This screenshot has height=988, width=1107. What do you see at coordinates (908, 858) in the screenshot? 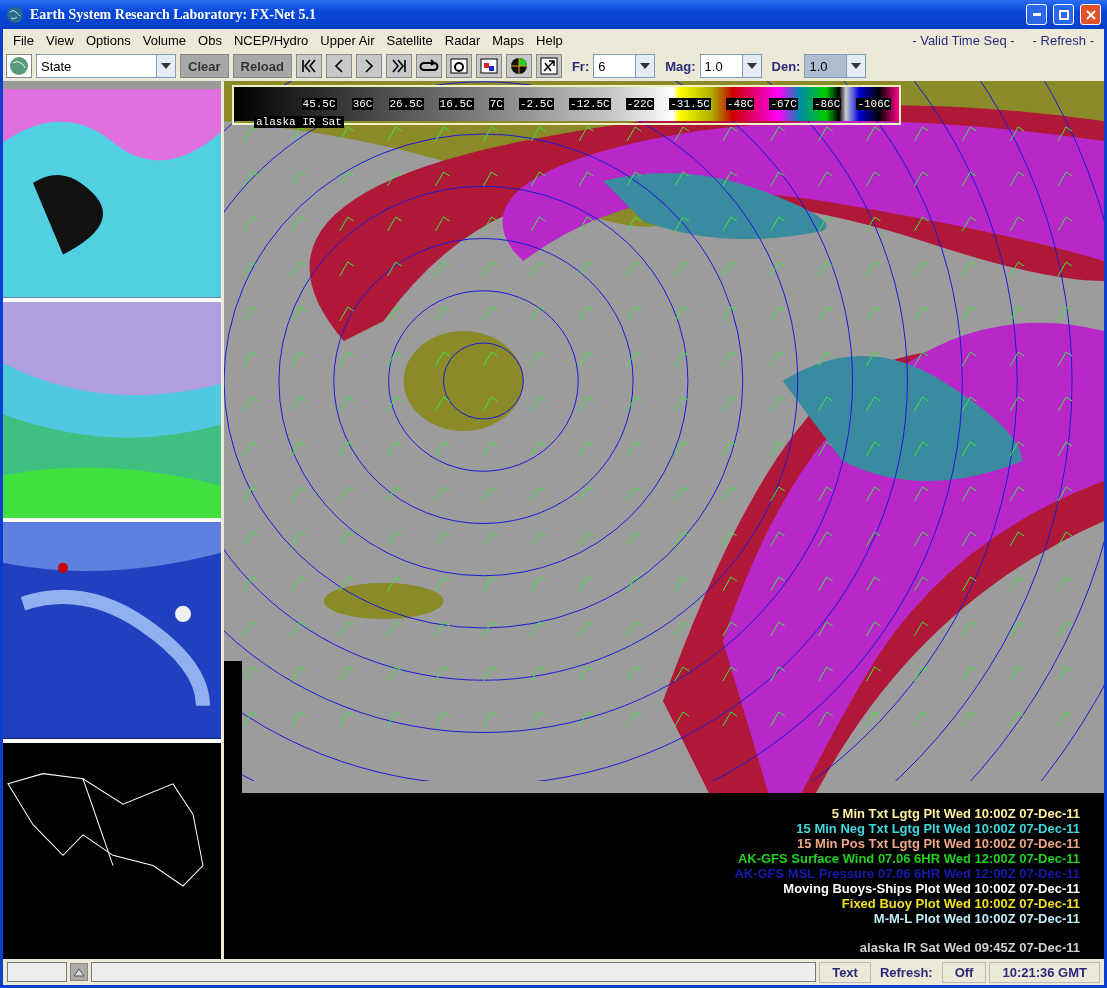
I see `legend-line: AK-GFS Surface Wind 07.06 6HR Wed 12:00Z 07-Dec-11` at bounding box center [908, 858].